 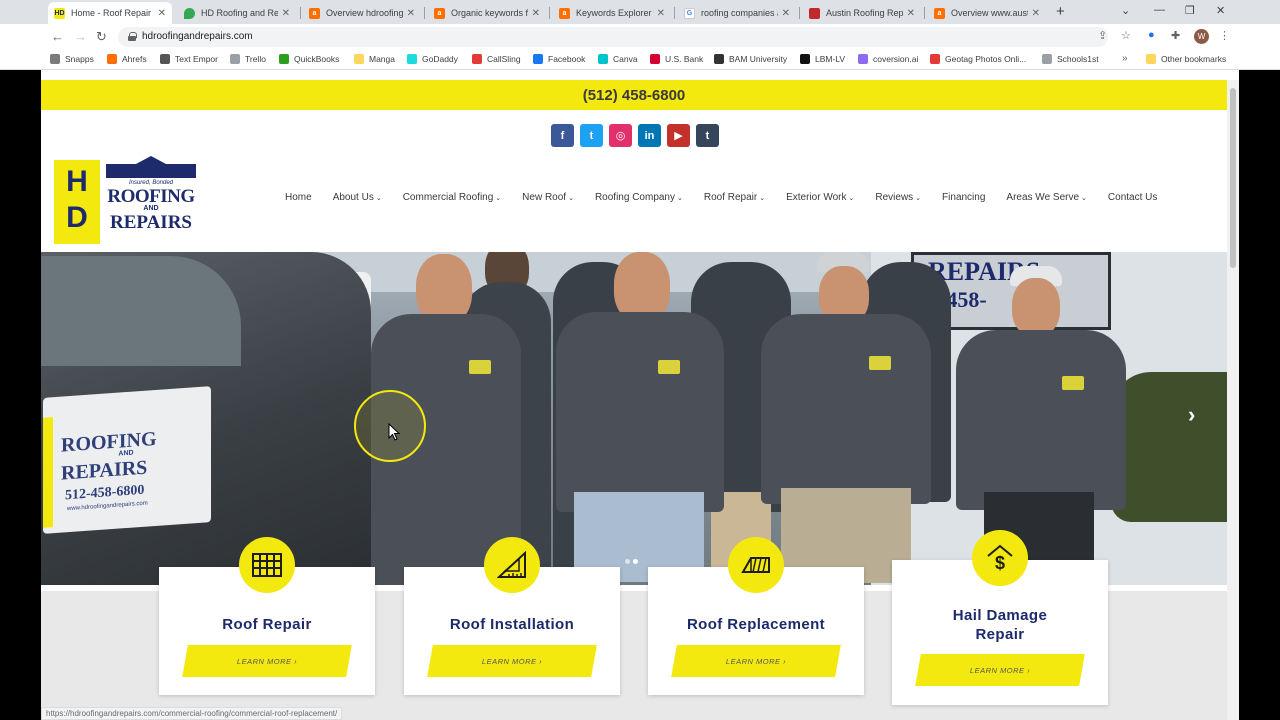 What do you see at coordinates (1191, 415) in the screenshot?
I see `slider-next-chevron-icon: ›` at bounding box center [1191, 415].